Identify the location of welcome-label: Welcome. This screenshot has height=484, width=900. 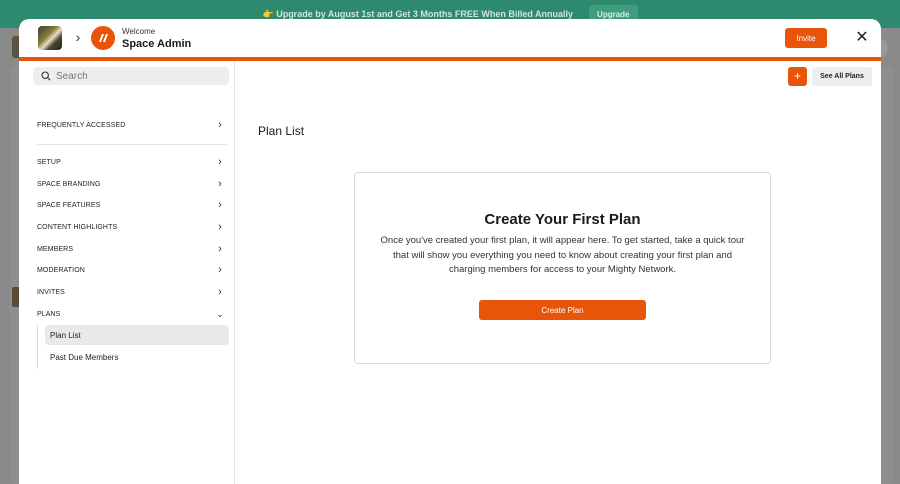
(139, 31).